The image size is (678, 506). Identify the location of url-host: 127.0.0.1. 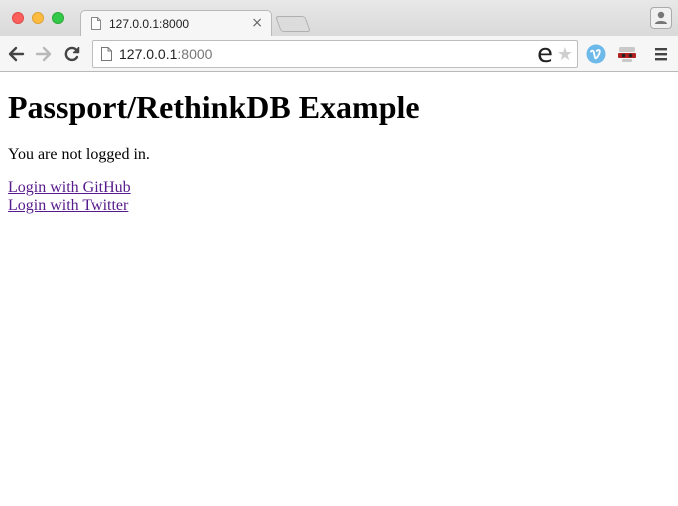
(148, 54).